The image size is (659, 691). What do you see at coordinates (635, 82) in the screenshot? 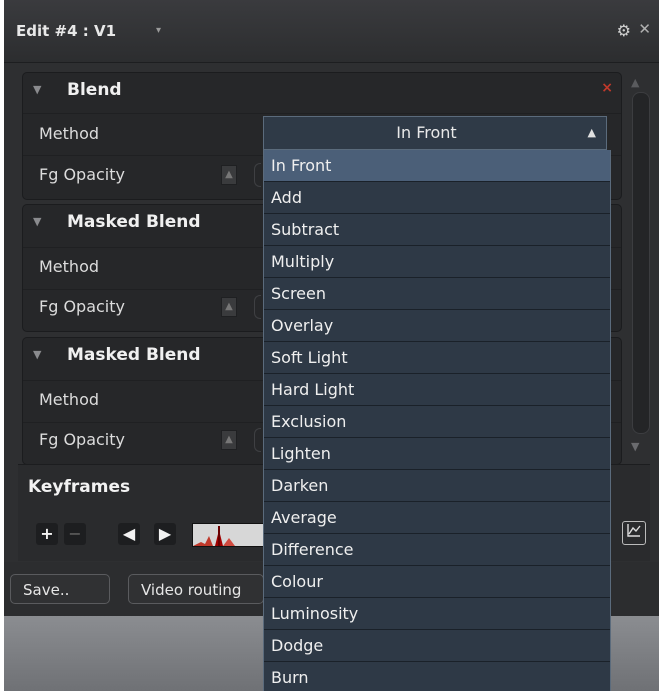
I see `scroll-up-icon: ▲` at bounding box center [635, 82].